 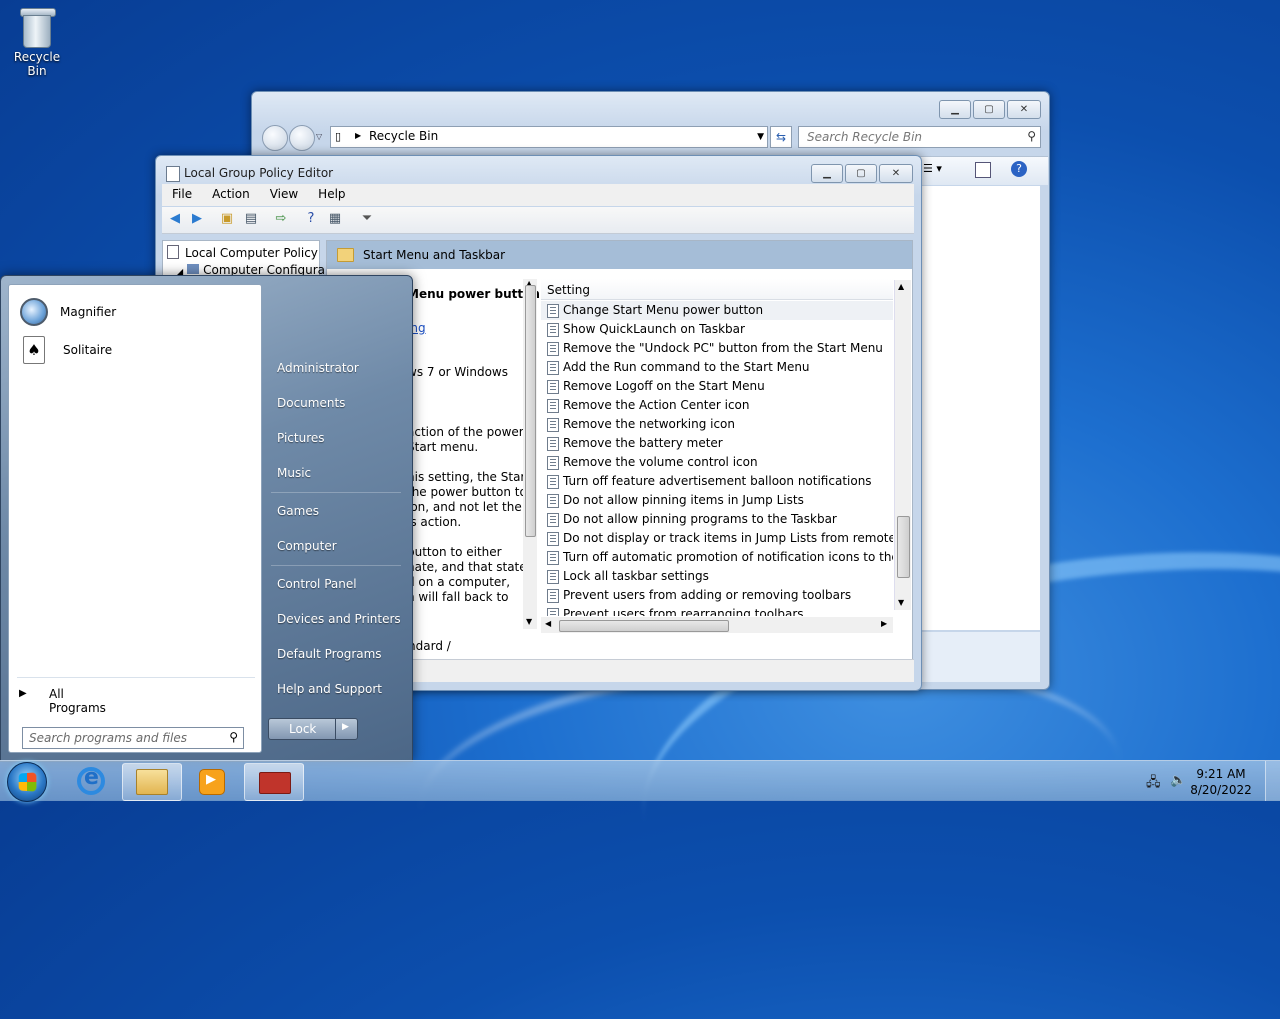 What do you see at coordinates (313, 729) in the screenshot?
I see `lock-button: Lock ▶` at bounding box center [313, 729].